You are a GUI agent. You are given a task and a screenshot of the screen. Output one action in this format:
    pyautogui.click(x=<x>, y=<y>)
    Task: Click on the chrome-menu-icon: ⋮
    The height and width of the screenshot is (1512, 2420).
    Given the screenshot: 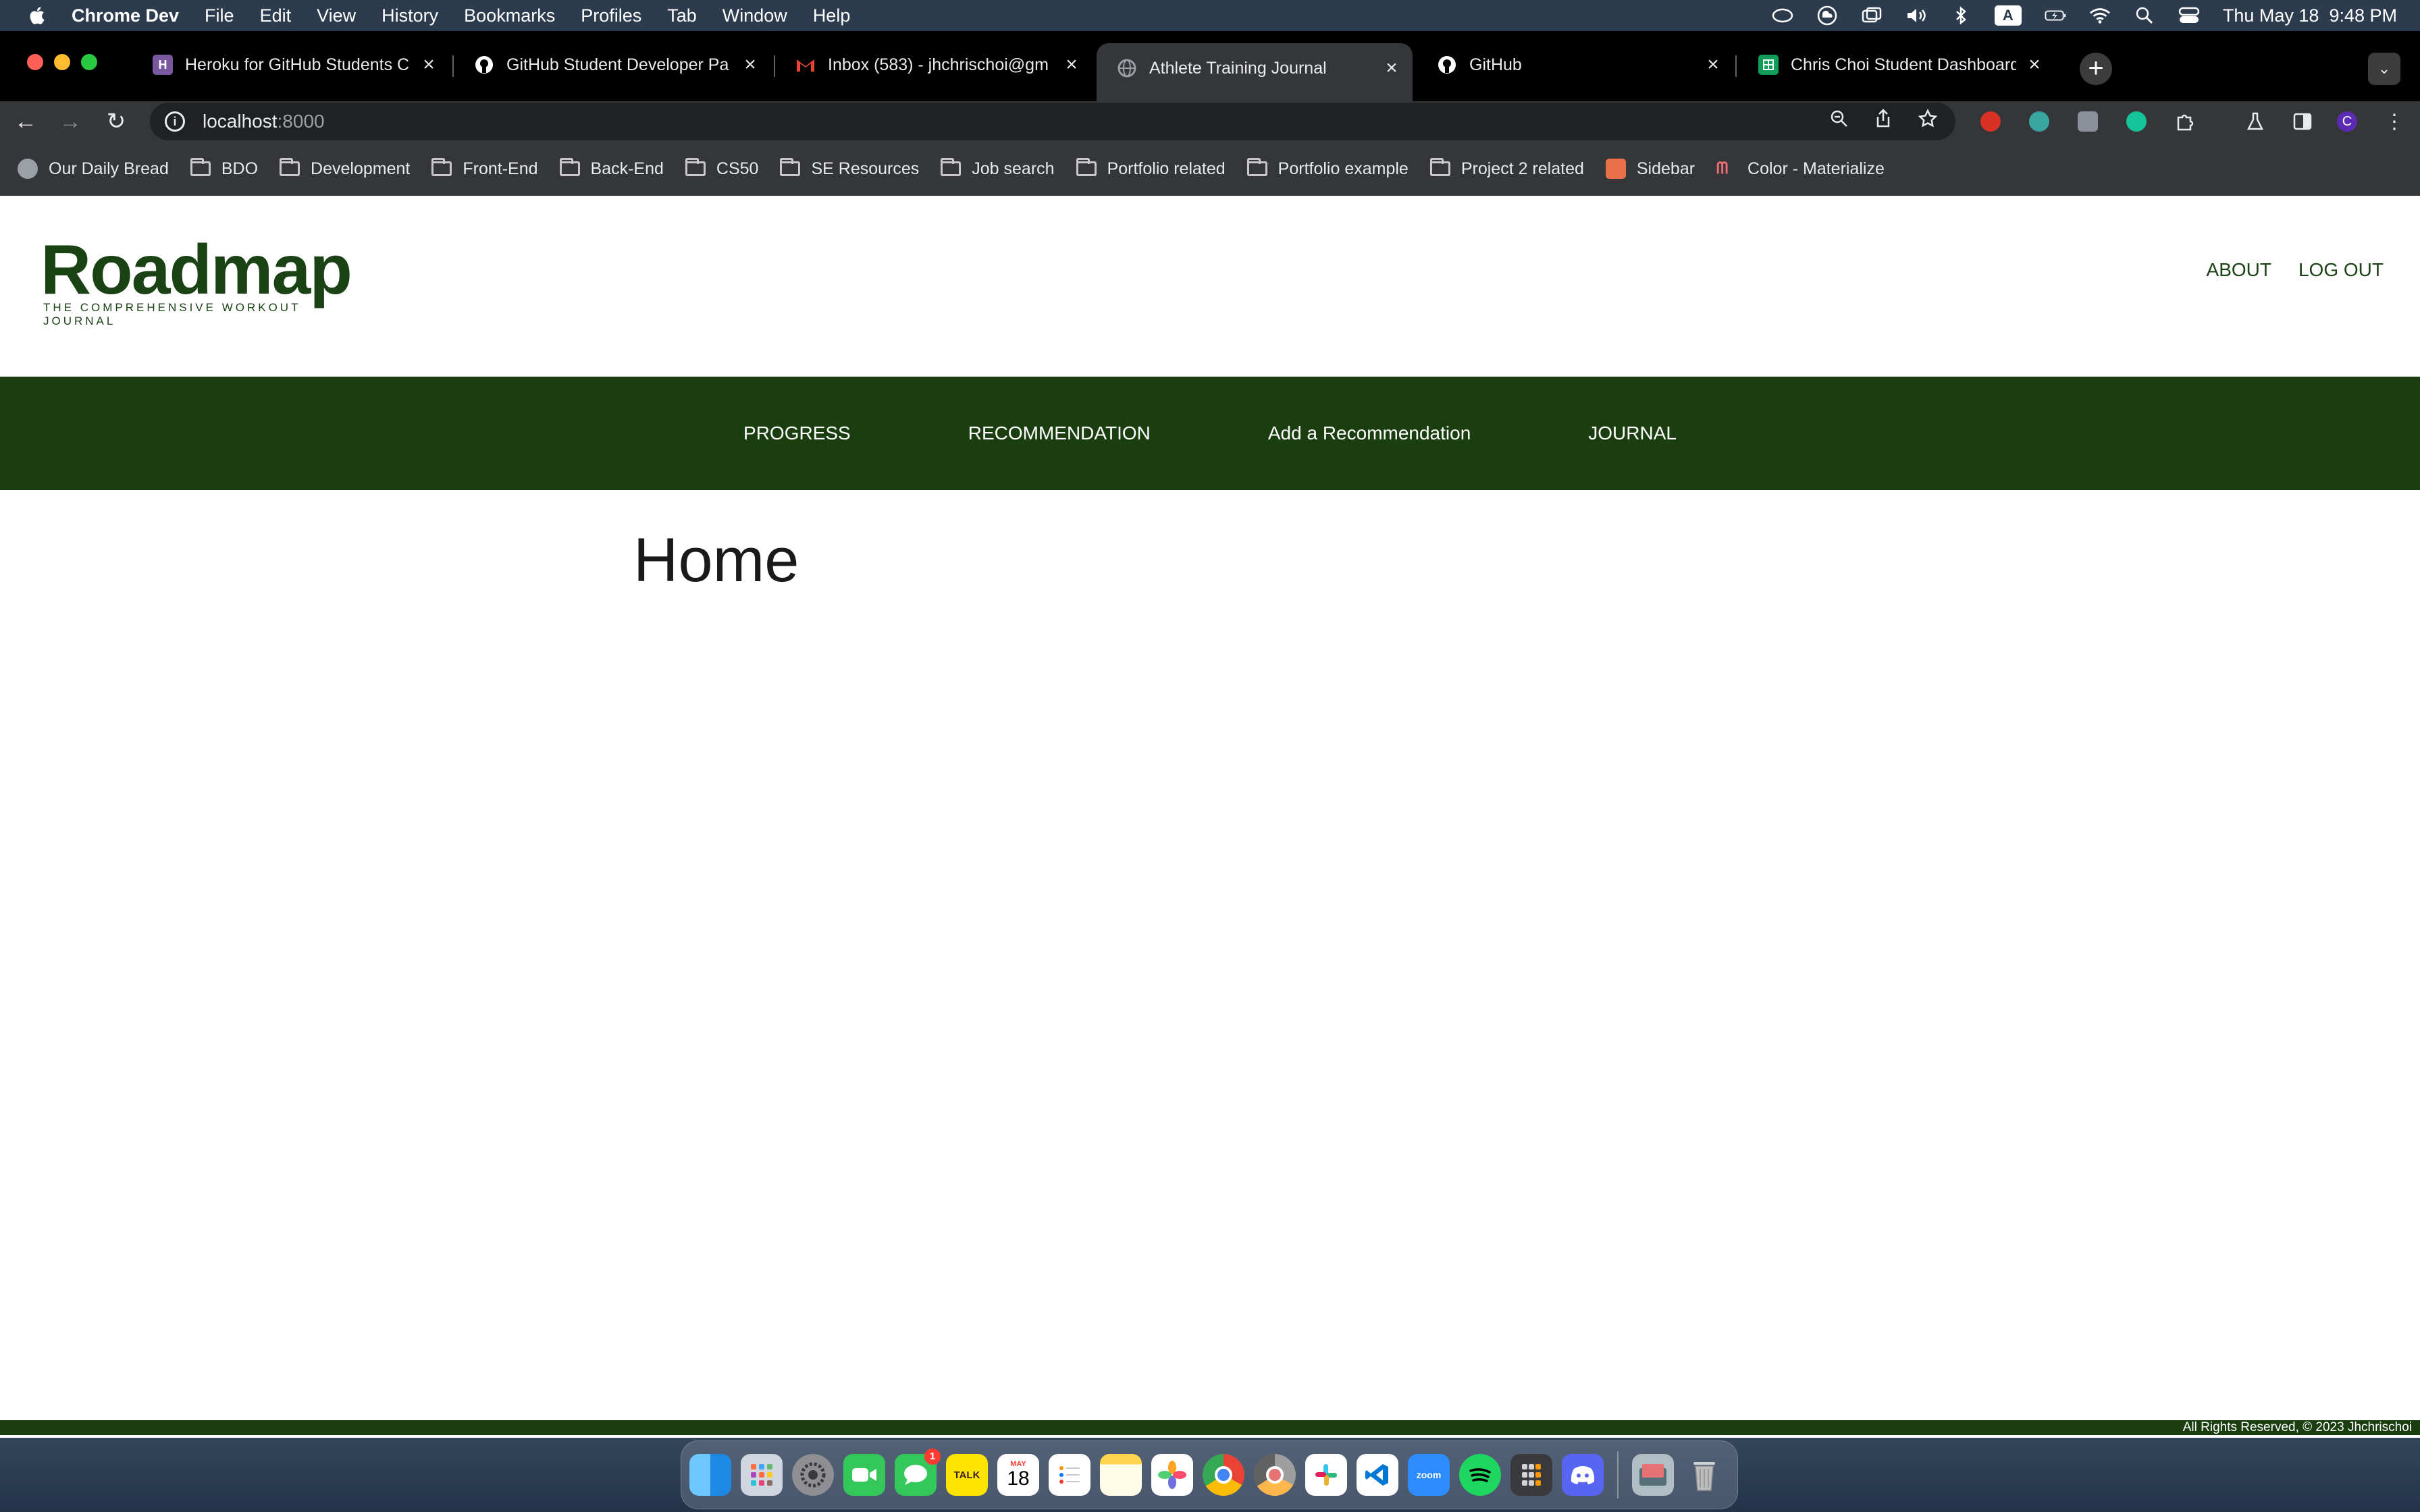 What is the action you would take?
    pyautogui.click(x=2394, y=122)
    